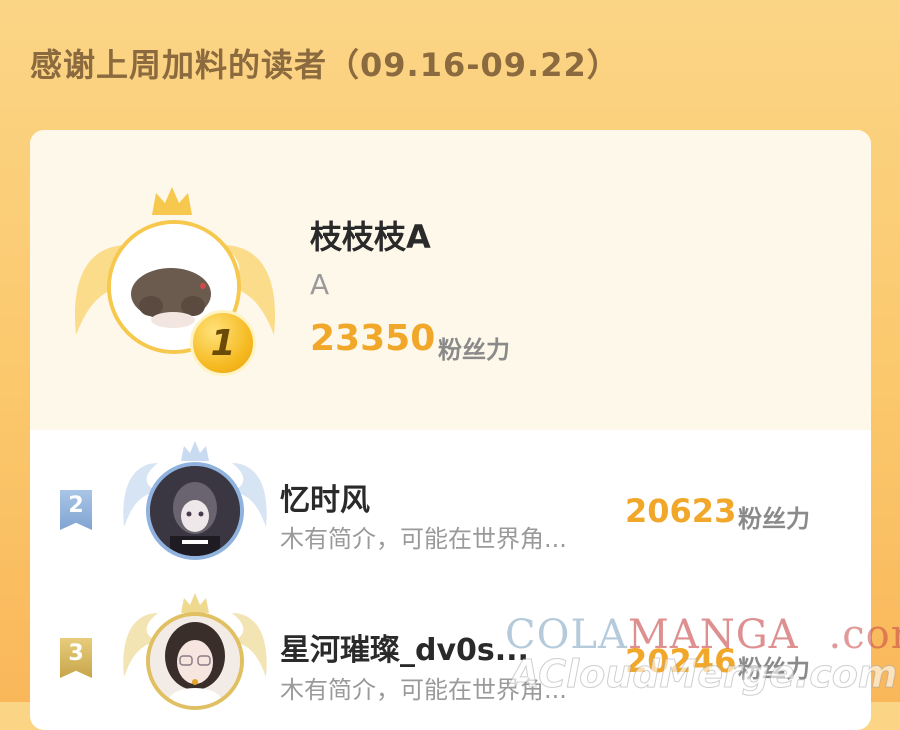  What do you see at coordinates (325, 497) in the screenshot?
I see `reader-name: 忆时风` at bounding box center [325, 497].